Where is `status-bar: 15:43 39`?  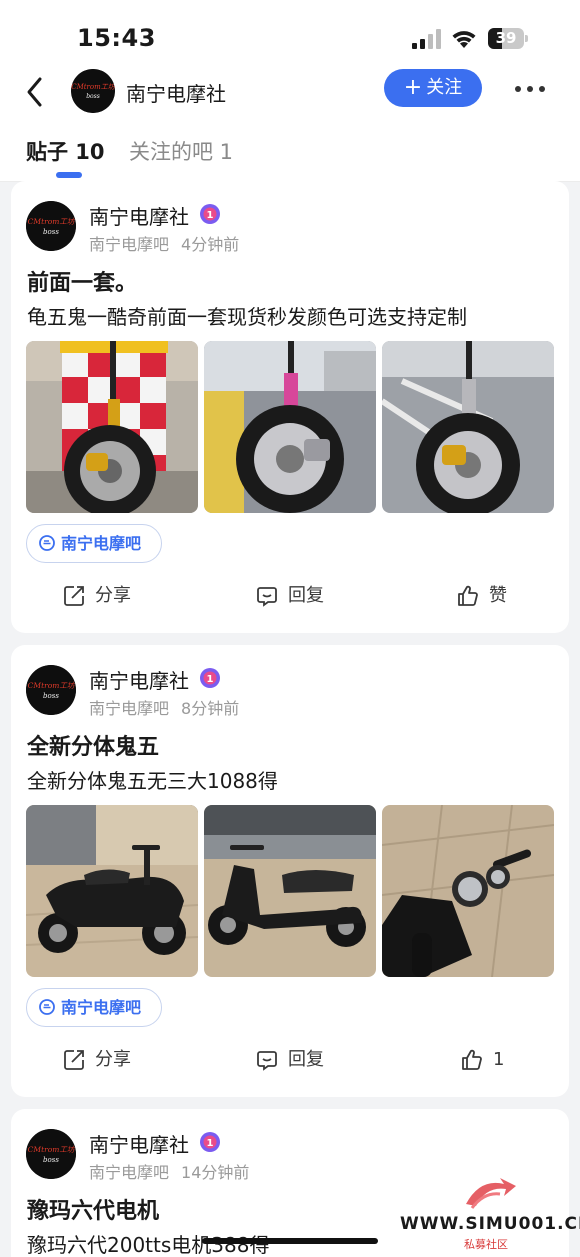 status-bar: 15:43 39 is located at coordinates (290, 32).